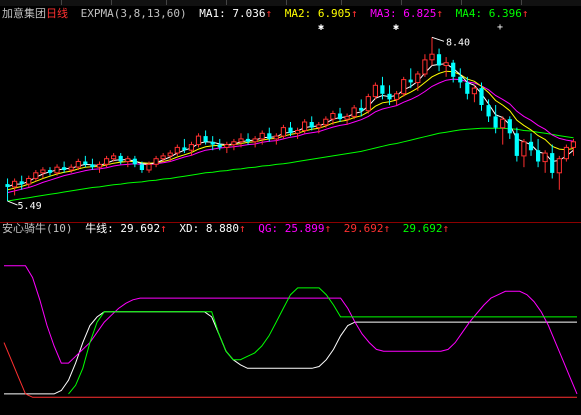 This screenshot has height=415, width=581. What do you see at coordinates (321, 27) in the screenshot?
I see `signal-star-icon: ✱` at bounding box center [321, 27].